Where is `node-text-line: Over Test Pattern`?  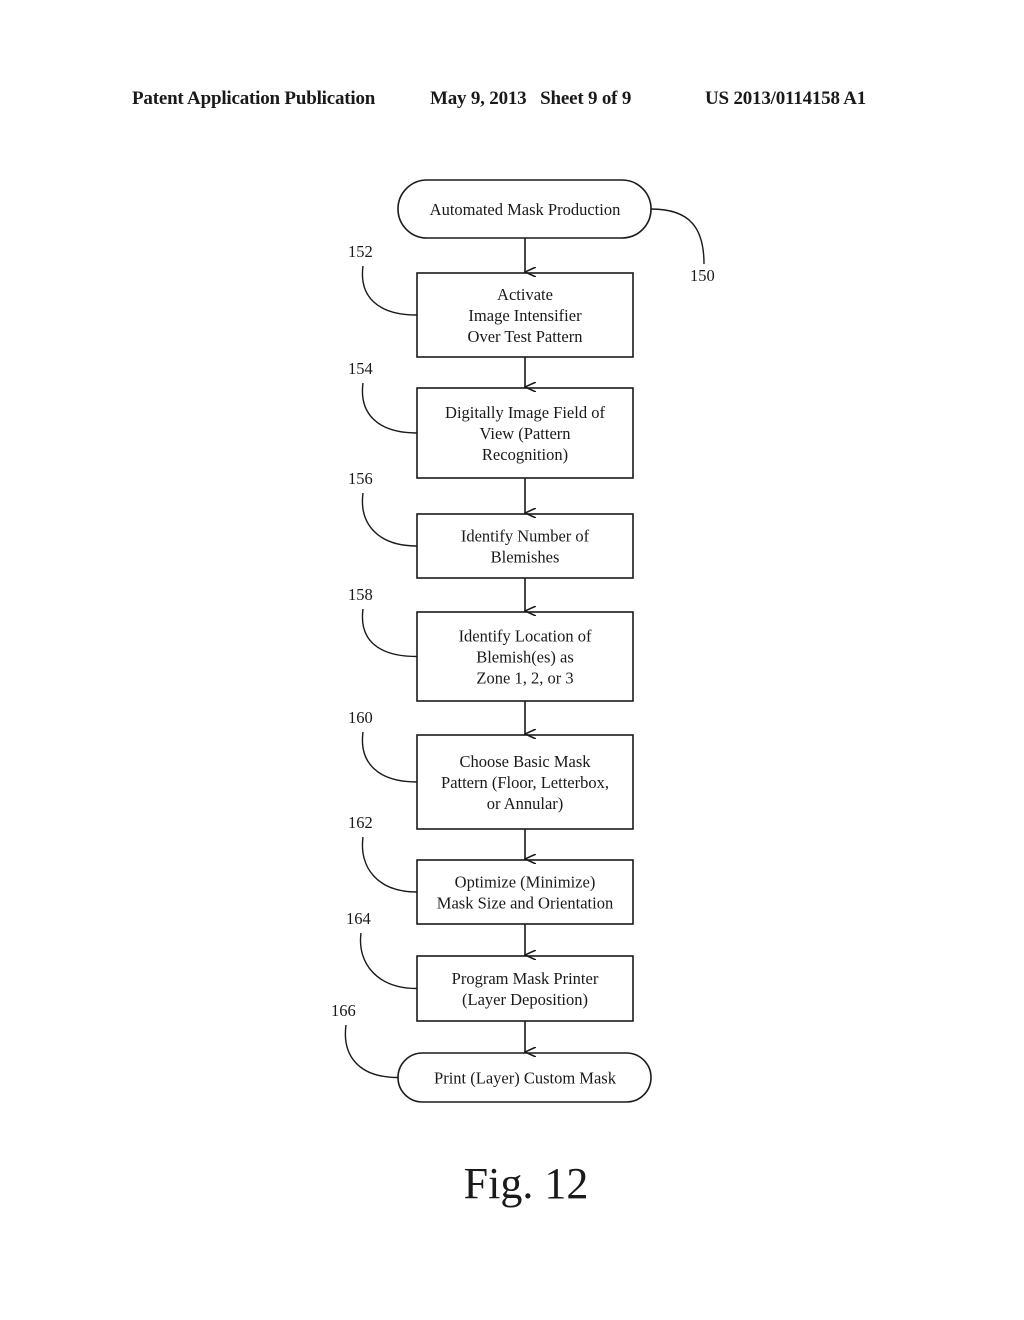
node-text-line: Over Test Pattern is located at coordinates (525, 336).